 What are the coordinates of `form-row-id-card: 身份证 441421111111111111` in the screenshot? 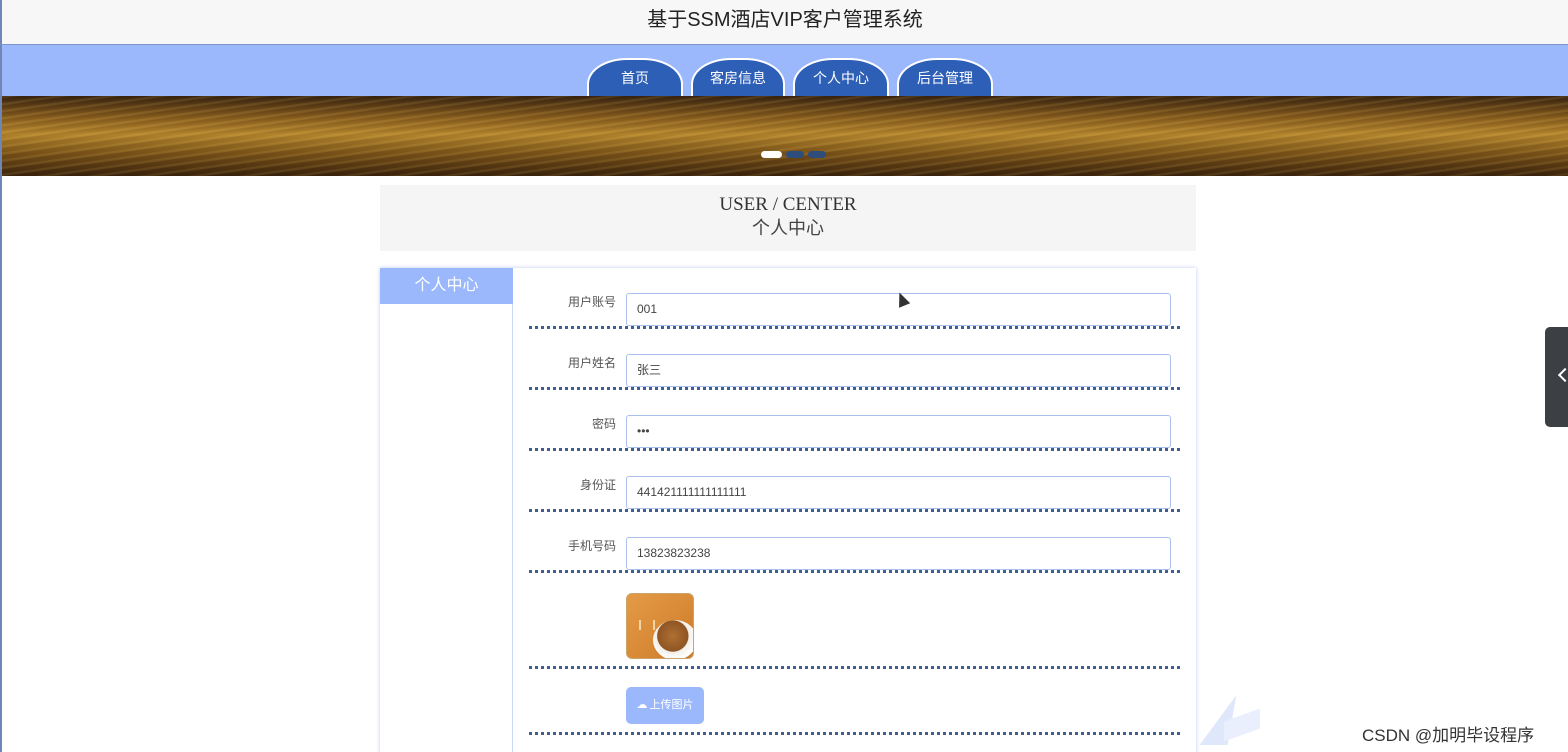 It's located at (854, 481).